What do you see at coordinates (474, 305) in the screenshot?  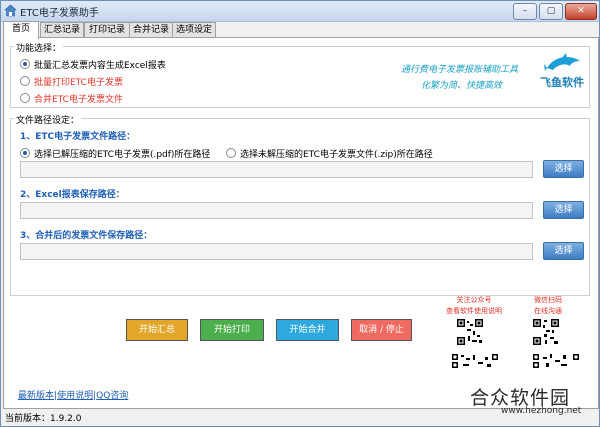 I see `qr-left-caption: 关注公众号 查看软件使用说明` at bounding box center [474, 305].